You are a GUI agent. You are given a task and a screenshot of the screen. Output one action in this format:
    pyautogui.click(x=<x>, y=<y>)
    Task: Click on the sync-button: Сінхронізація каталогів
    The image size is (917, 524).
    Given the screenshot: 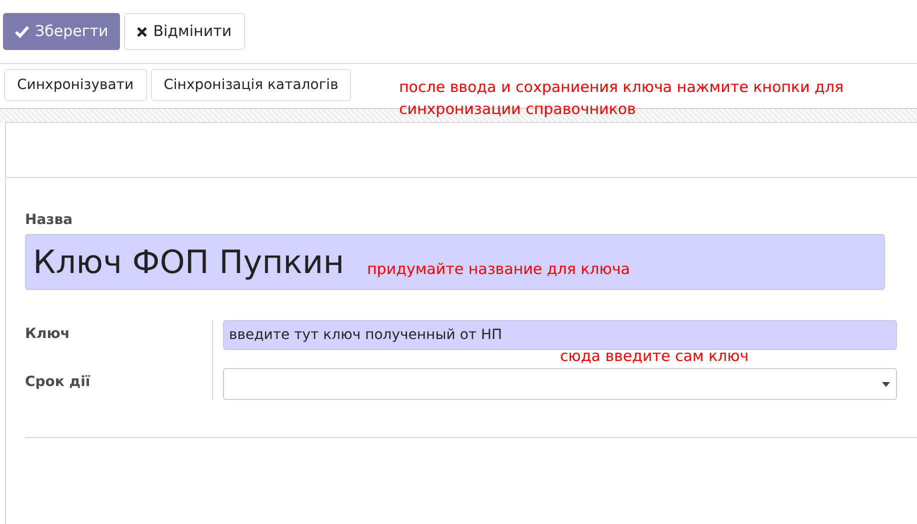 What is the action you would take?
    pyautogui.click(x=251, y=85)
    